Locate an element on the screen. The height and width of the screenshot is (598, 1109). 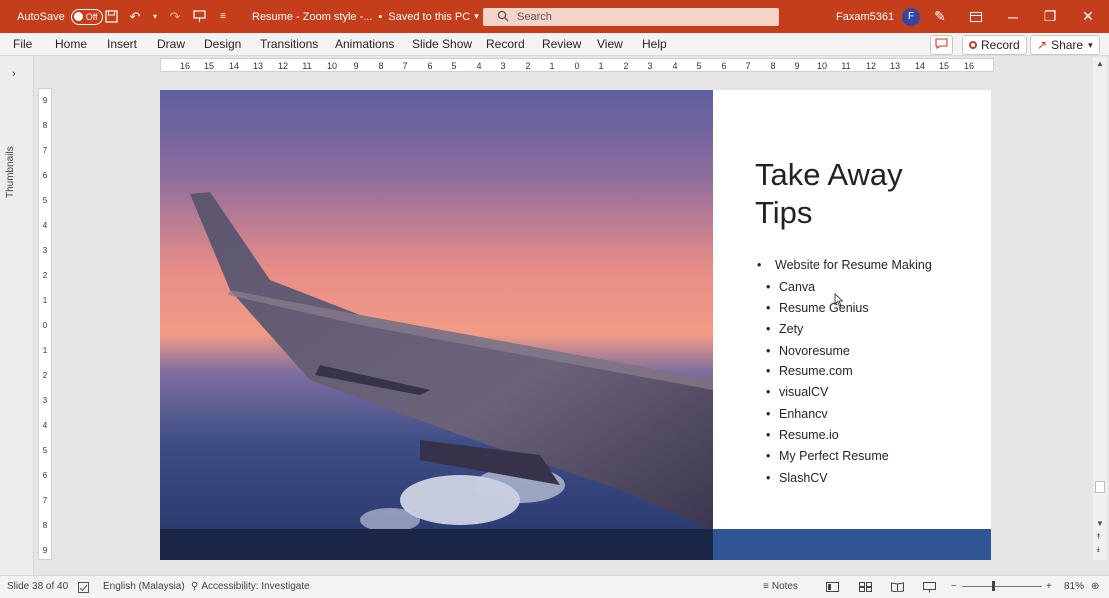
comments-button is located at coordinates (941, 45).